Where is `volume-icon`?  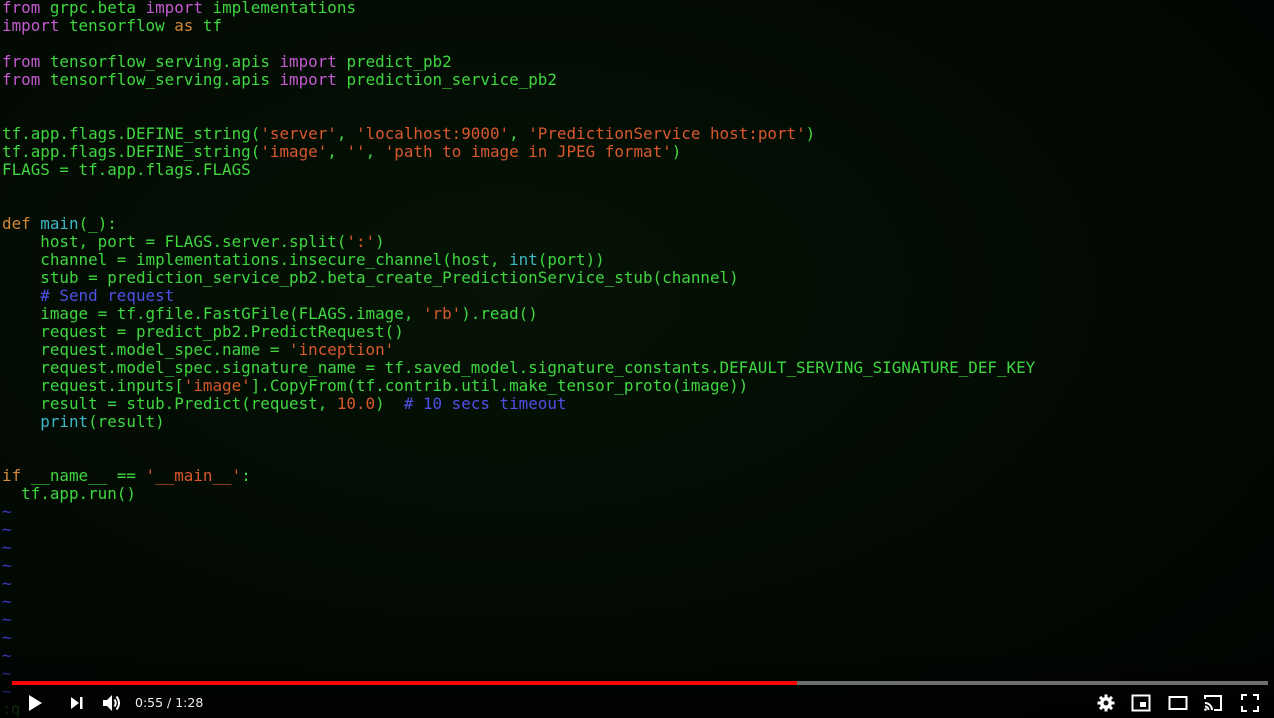 volume-icon is located at coordinates (111, 703).